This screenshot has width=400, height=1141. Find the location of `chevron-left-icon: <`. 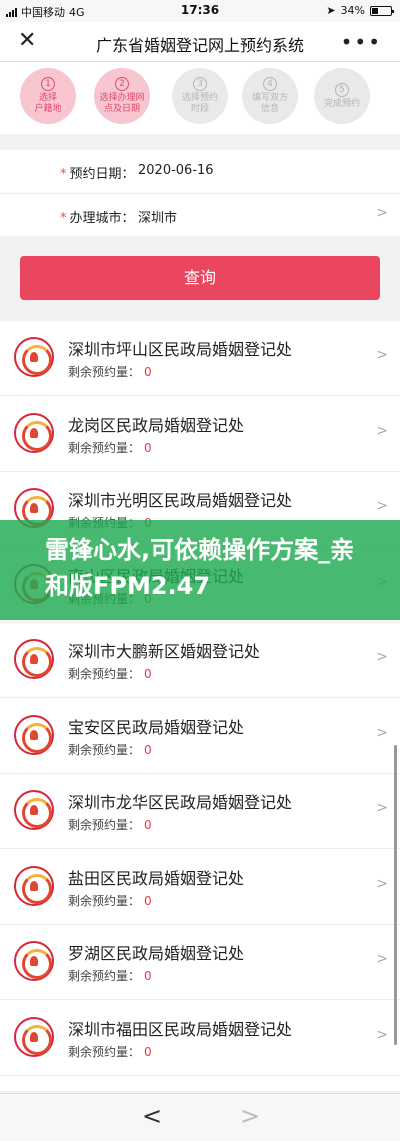

chevron-left-icon: < is located at coordinates (152, 1116).